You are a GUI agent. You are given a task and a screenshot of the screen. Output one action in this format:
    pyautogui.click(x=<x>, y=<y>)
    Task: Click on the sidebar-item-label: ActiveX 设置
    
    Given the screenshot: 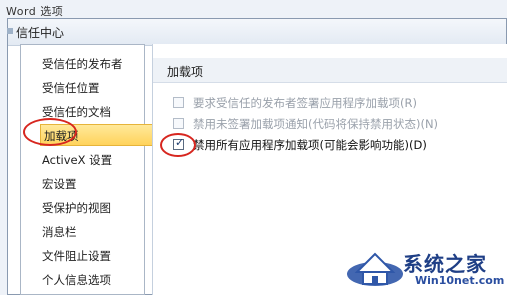 What is the action you would take?
    pyautogui.click(x=77, y=160)
    